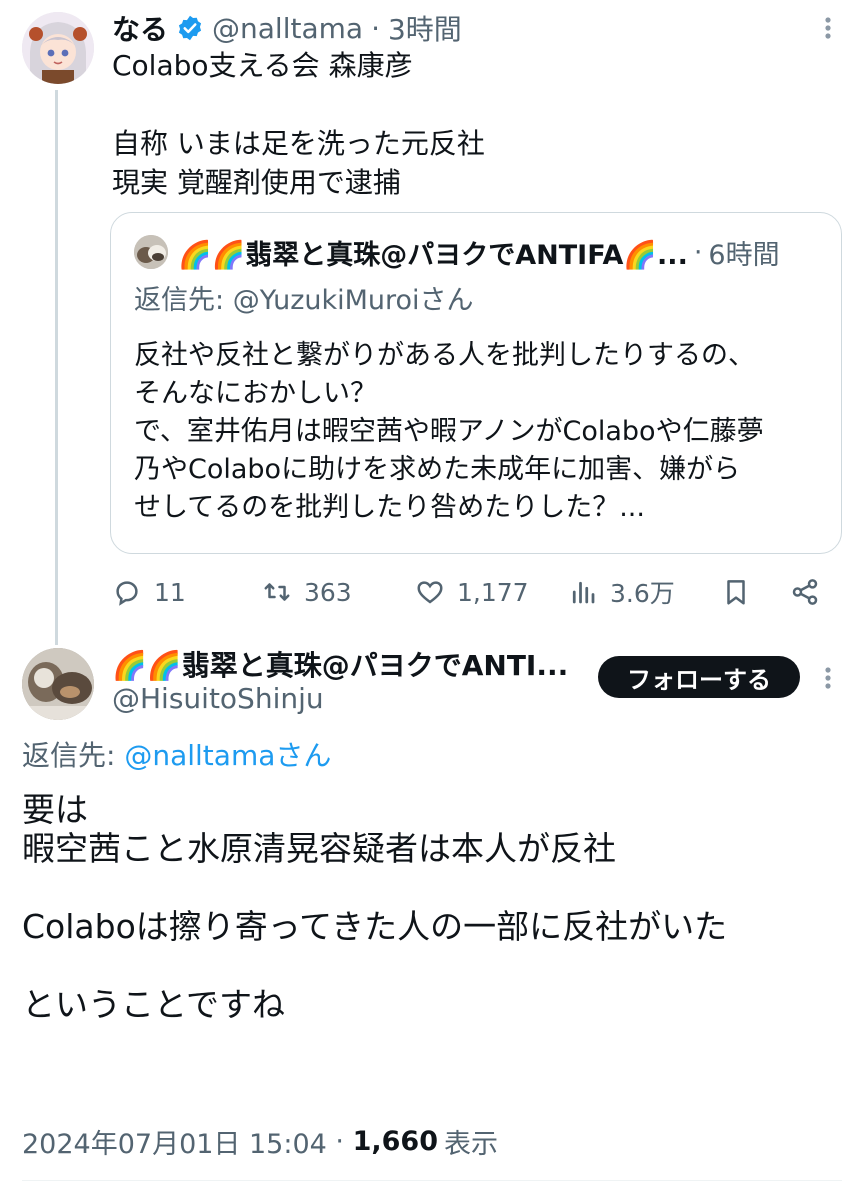 Image resolution: width=864 pixels, height=1186 pixels. Describe the element at coordinates (425, 28) in the screenshot. I see `timestamp: 3時間` at that location.